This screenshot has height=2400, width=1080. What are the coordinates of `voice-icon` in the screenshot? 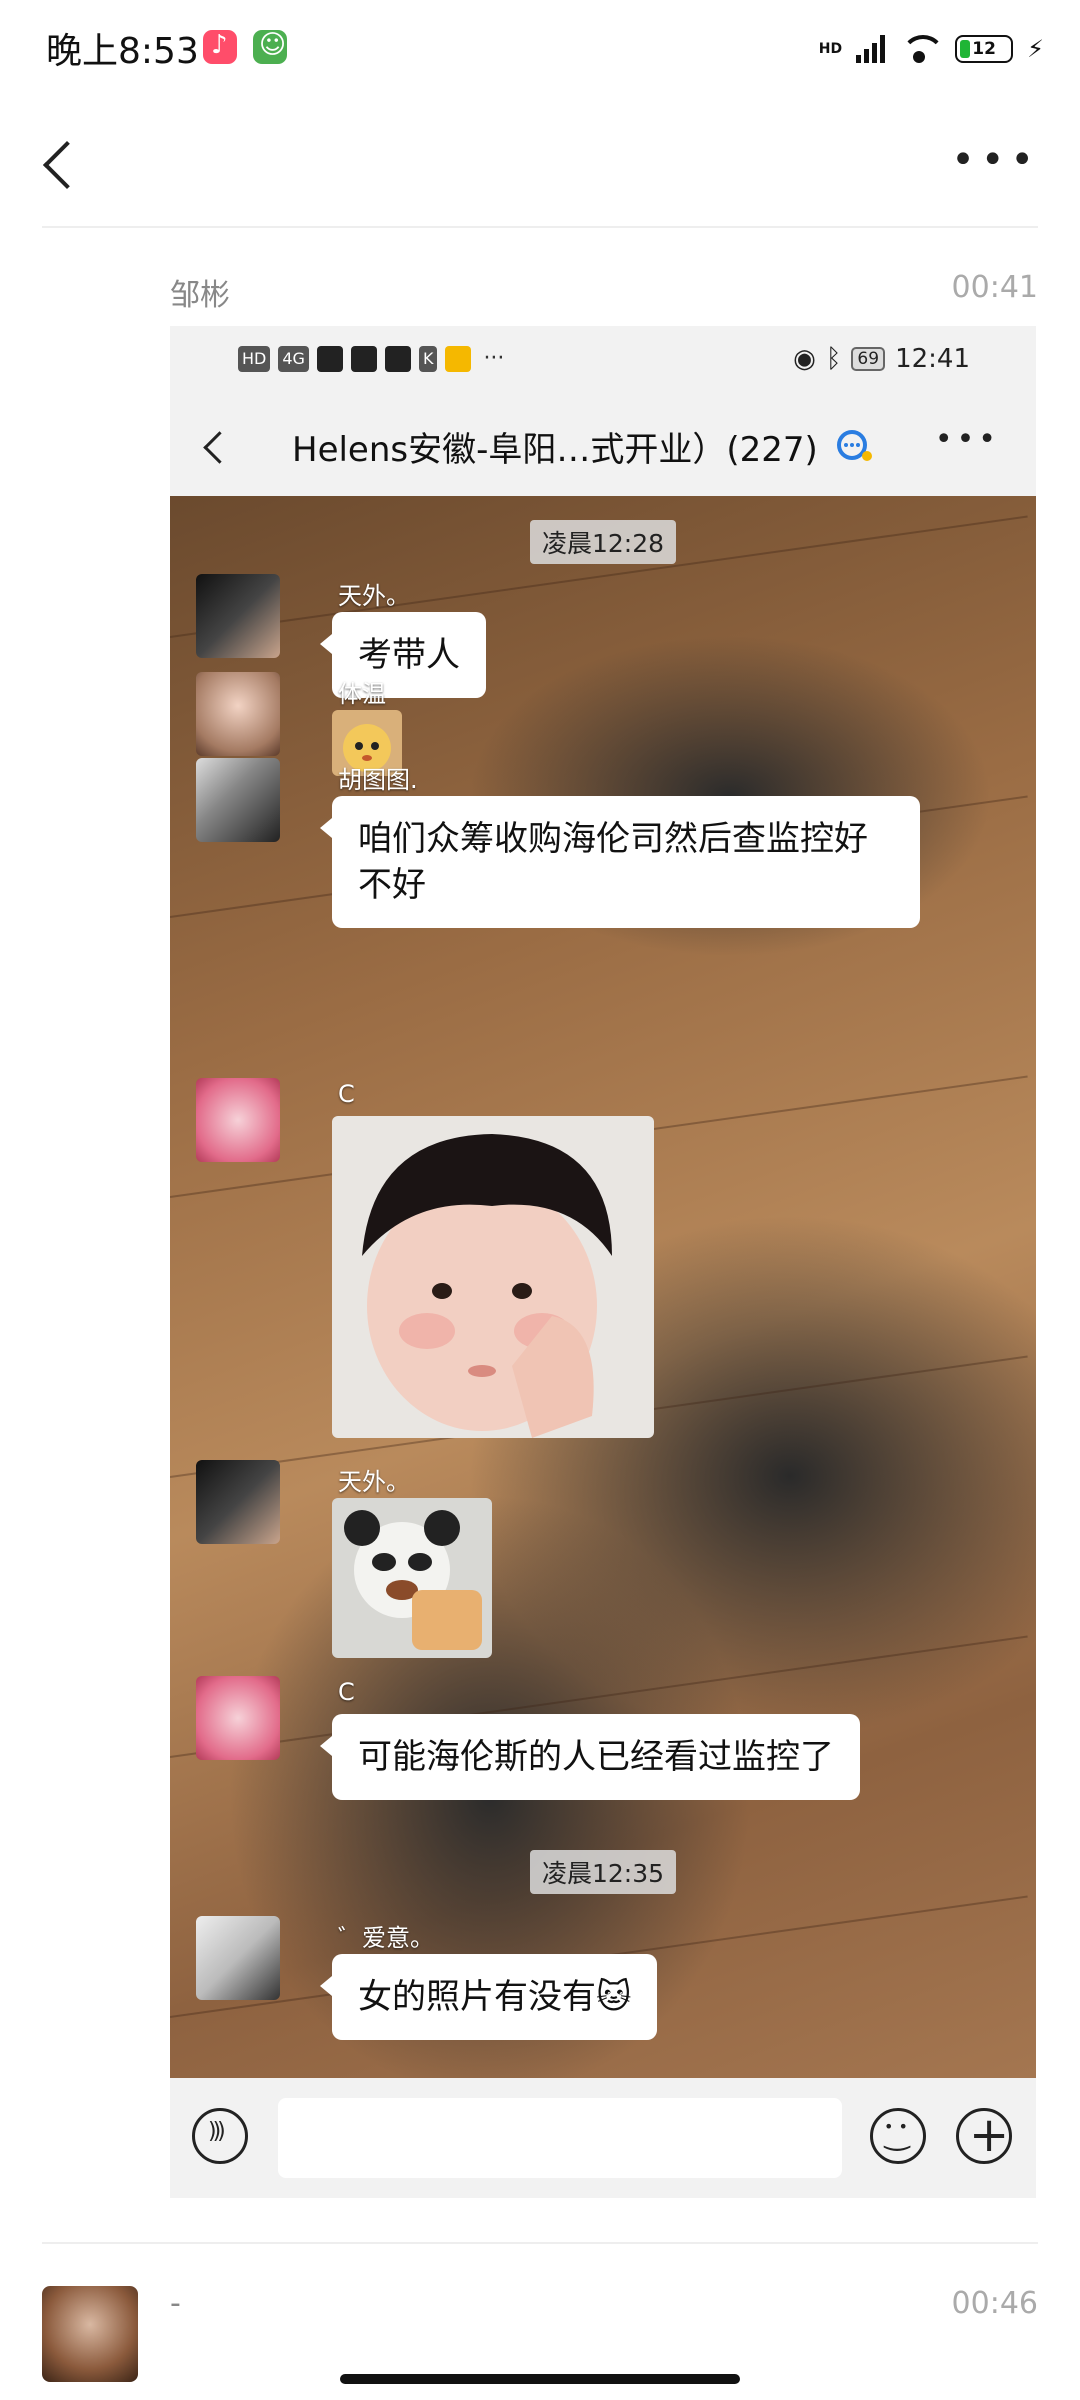 It's located at (220, 2136).